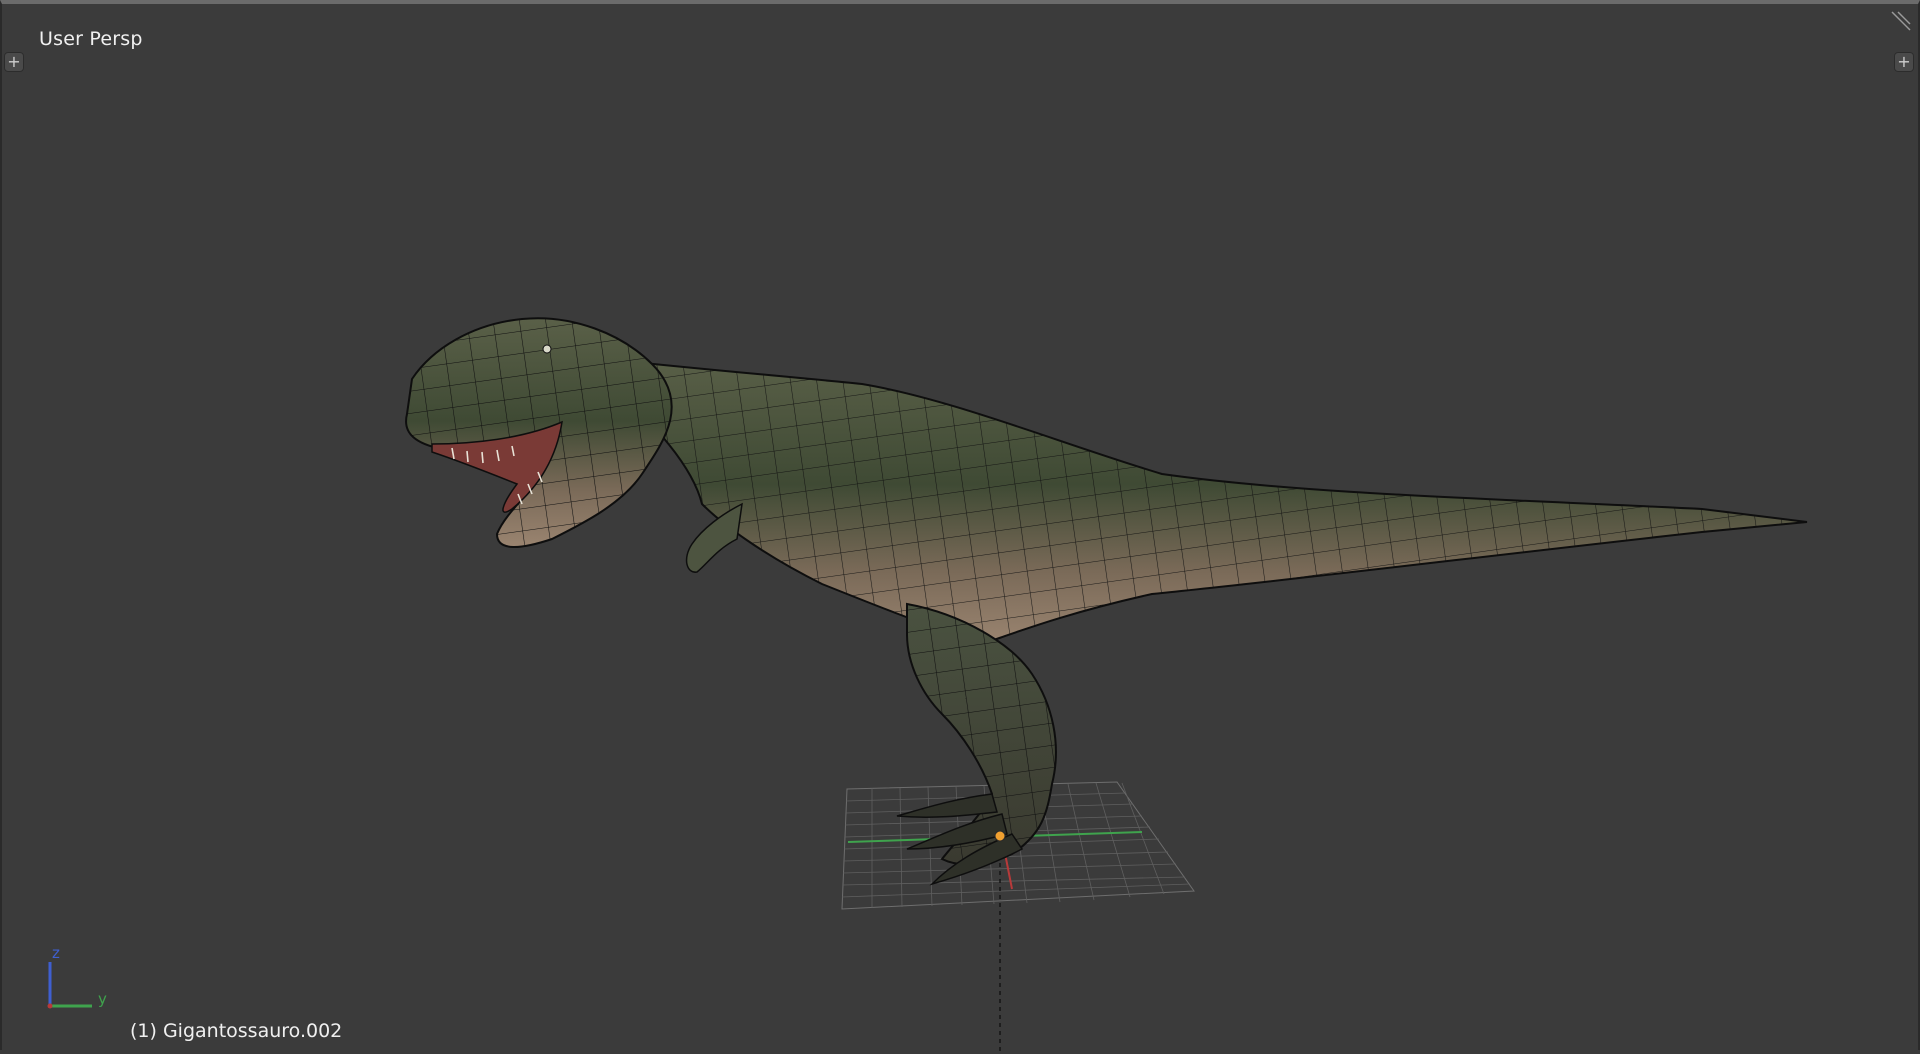  I want to click on eye, so click(547, 349).